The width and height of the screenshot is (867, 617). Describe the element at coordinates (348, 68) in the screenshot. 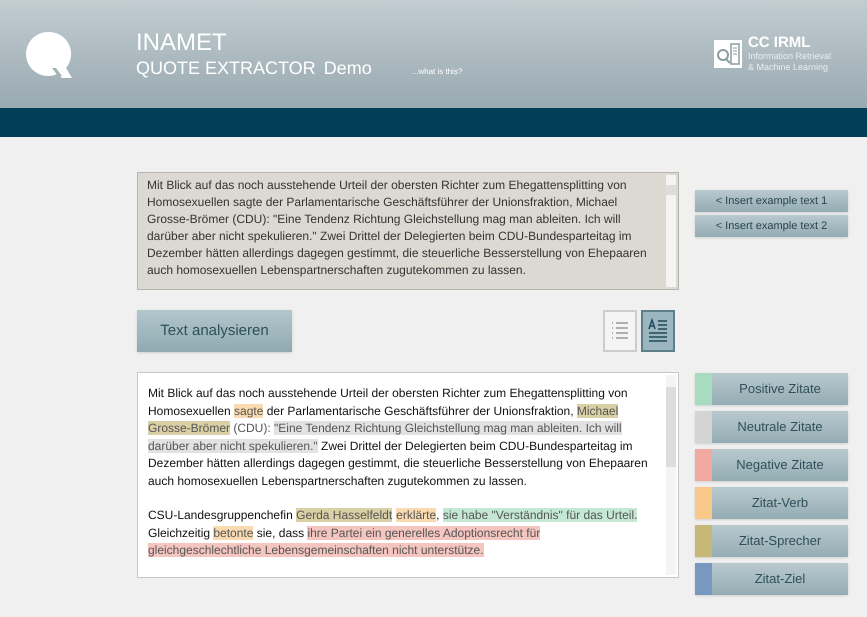

I see `demo-label: Demo` at that location.